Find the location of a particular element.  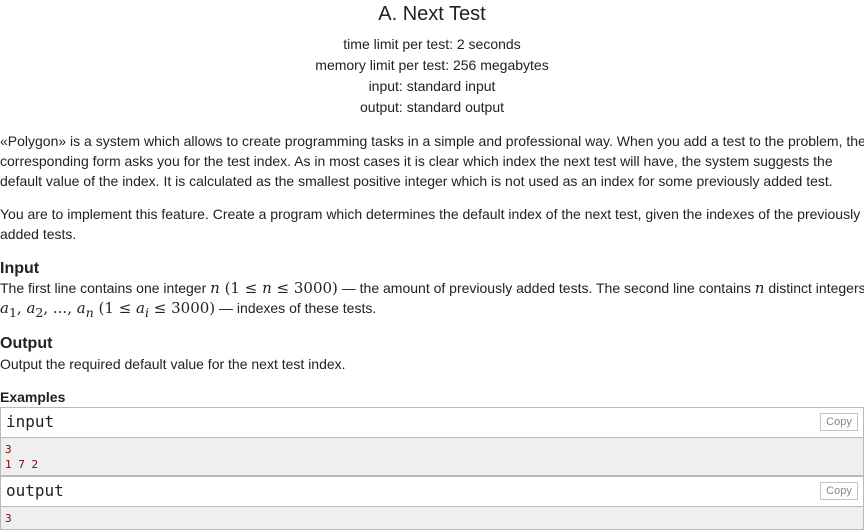

example-output-line: 3 is located at coordinates (8, 518).